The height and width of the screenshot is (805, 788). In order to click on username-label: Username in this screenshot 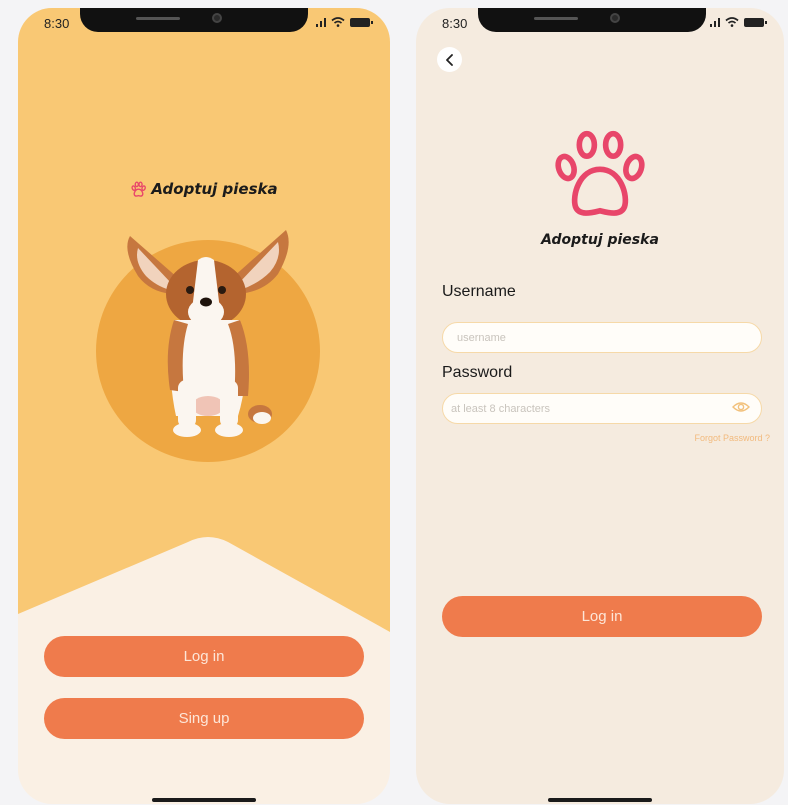, I will do `click(479, 291)`.